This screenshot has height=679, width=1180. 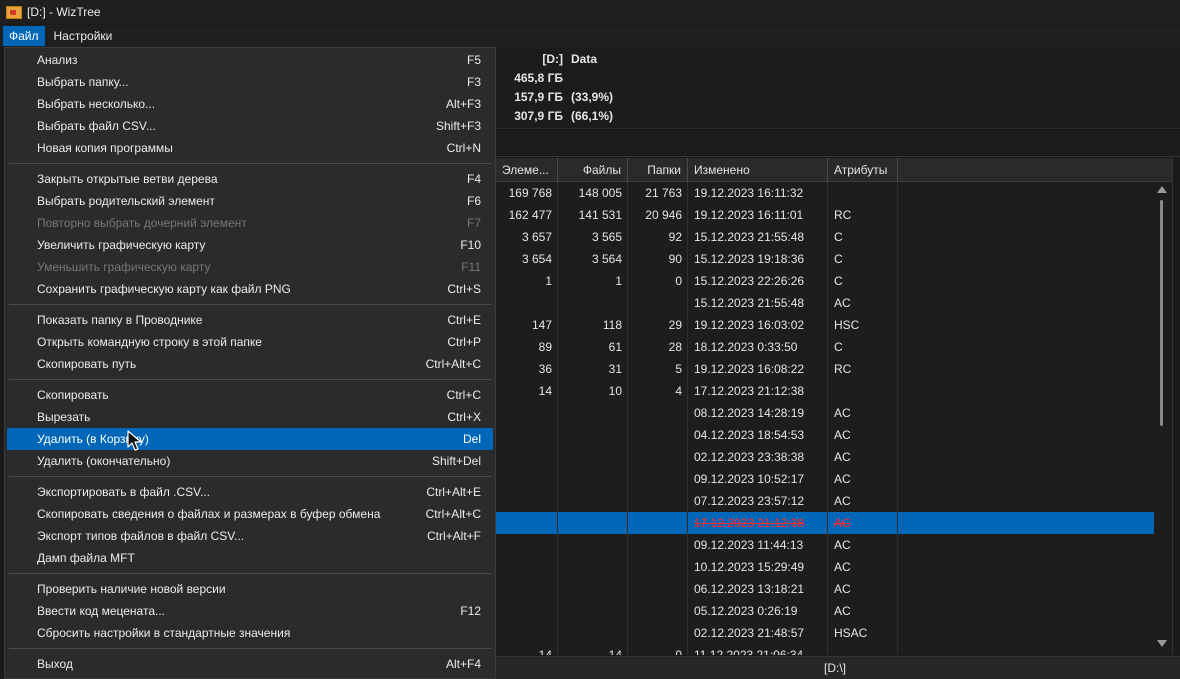 What do you see at coordinates (749, 479) in the screenshot?
I see `cell-modified: 09.12.2023 10:52:17` at bounding box center [749, 479].